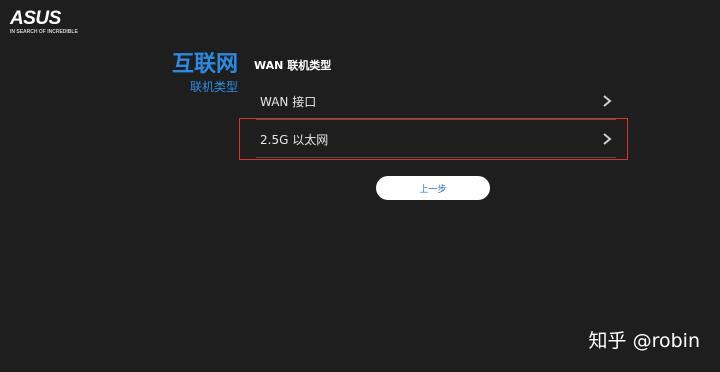 The image size is (720, 372). Describe the element at coordinates (44, 32) in the screenshot. I see `logo-slogan: IN SEARCH OF INCREDIBLE` at that location.